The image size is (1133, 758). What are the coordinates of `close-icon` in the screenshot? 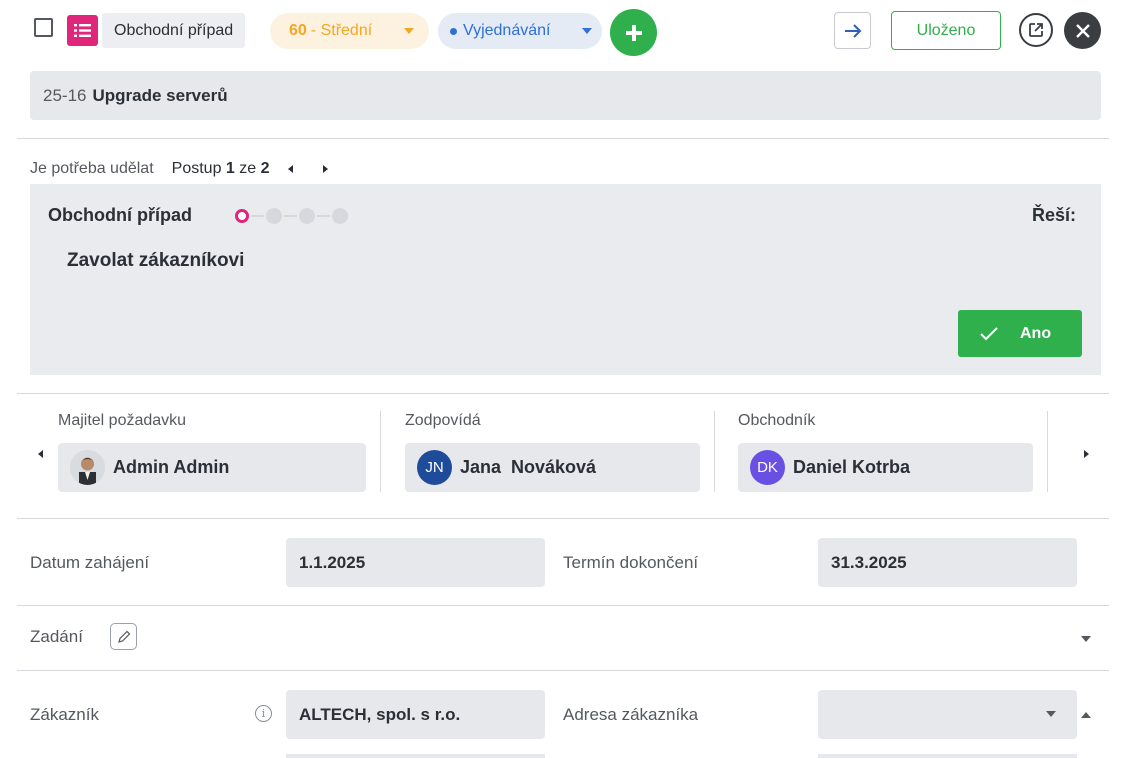 It's located at (1082, 30).